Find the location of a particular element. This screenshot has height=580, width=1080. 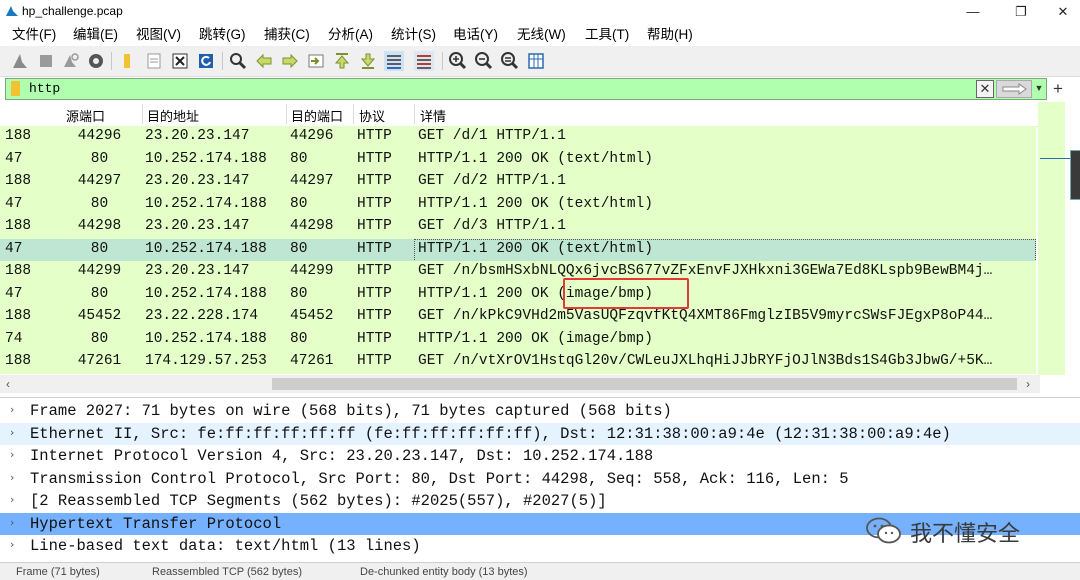

find-packet-icon is located at coordinates (238, 61).